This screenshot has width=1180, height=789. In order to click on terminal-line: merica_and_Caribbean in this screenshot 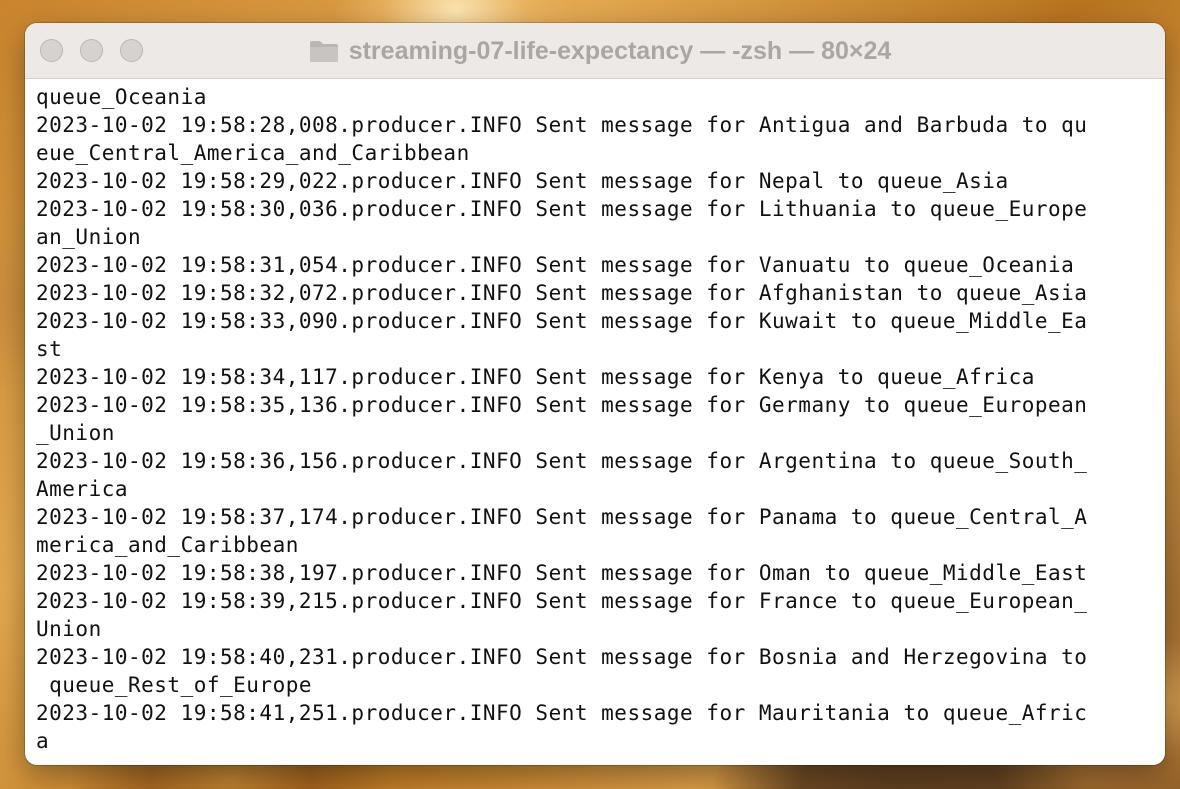, I will do `click(167, 545)`.